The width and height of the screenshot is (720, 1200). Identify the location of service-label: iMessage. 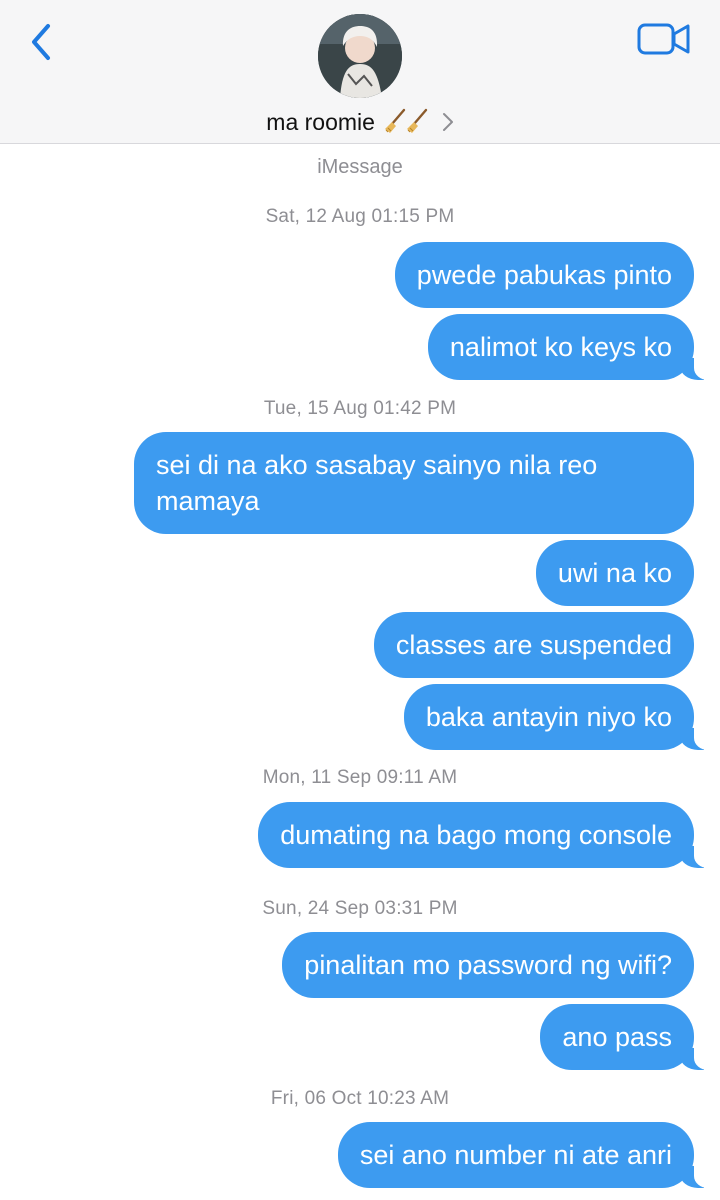
(360, 167).